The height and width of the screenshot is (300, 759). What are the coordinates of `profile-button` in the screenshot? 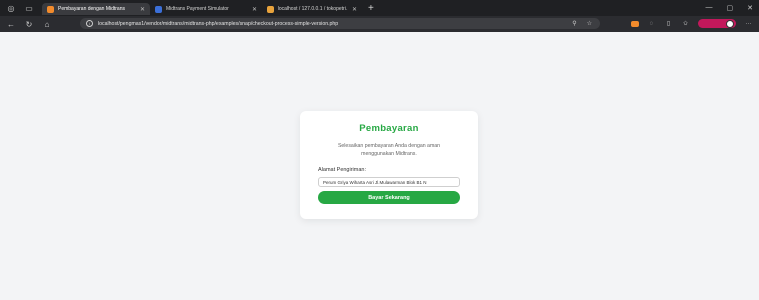 It's located at (717, 23).